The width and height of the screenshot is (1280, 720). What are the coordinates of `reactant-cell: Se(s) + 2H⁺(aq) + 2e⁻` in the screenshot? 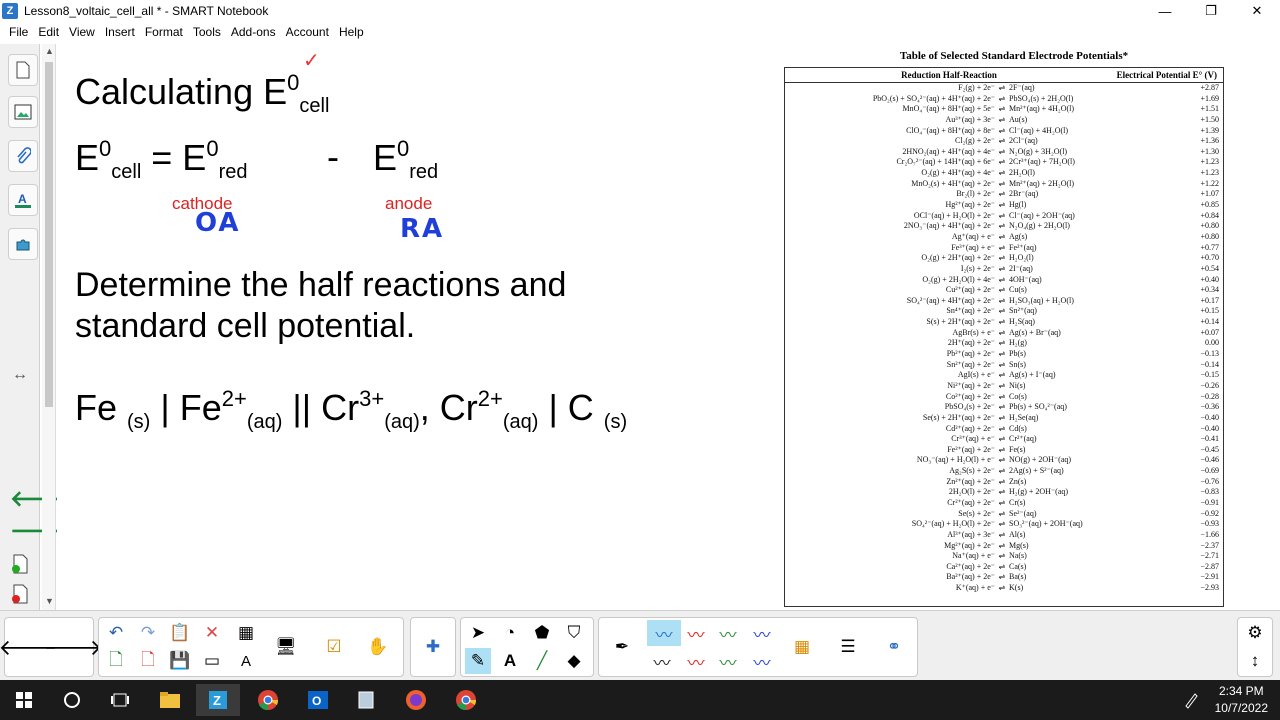 It's located at (958, 417).